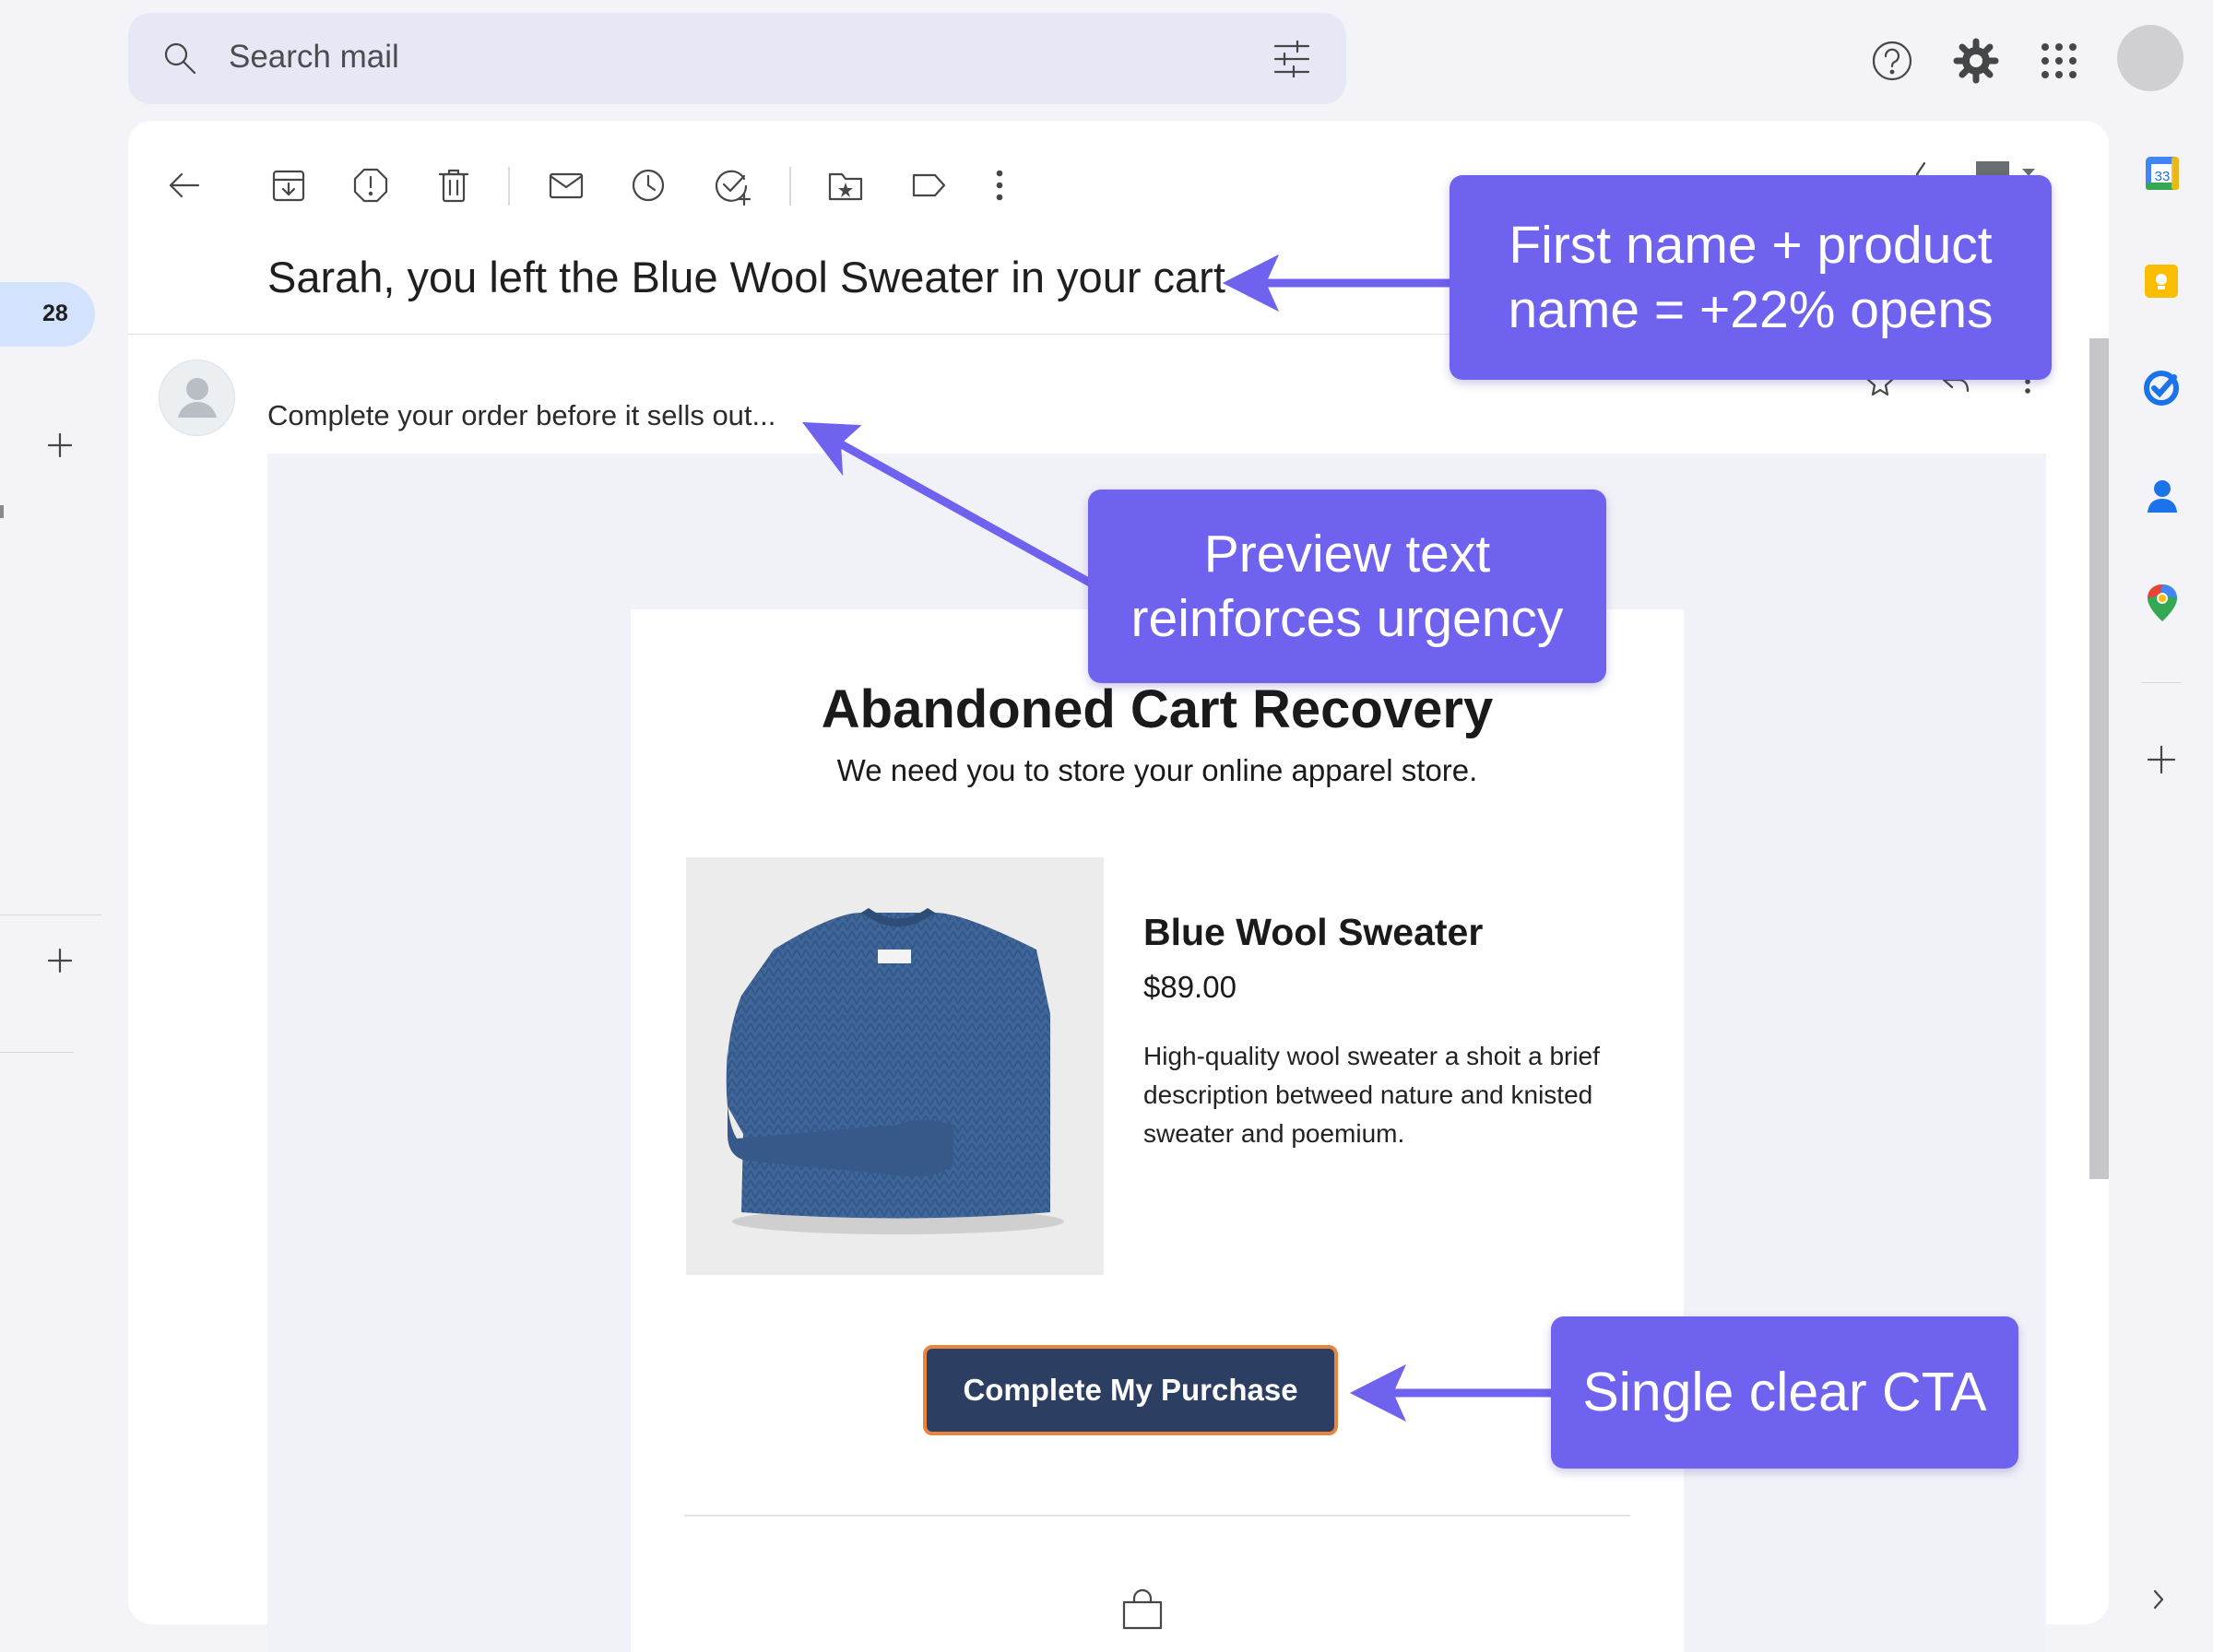 This screenshot has width=2213, height=1652. Describe the element at coordinates (1347, 586) in the screenshot. I see `annotation-preview-note: Preview text reinforces urgency` at that location.